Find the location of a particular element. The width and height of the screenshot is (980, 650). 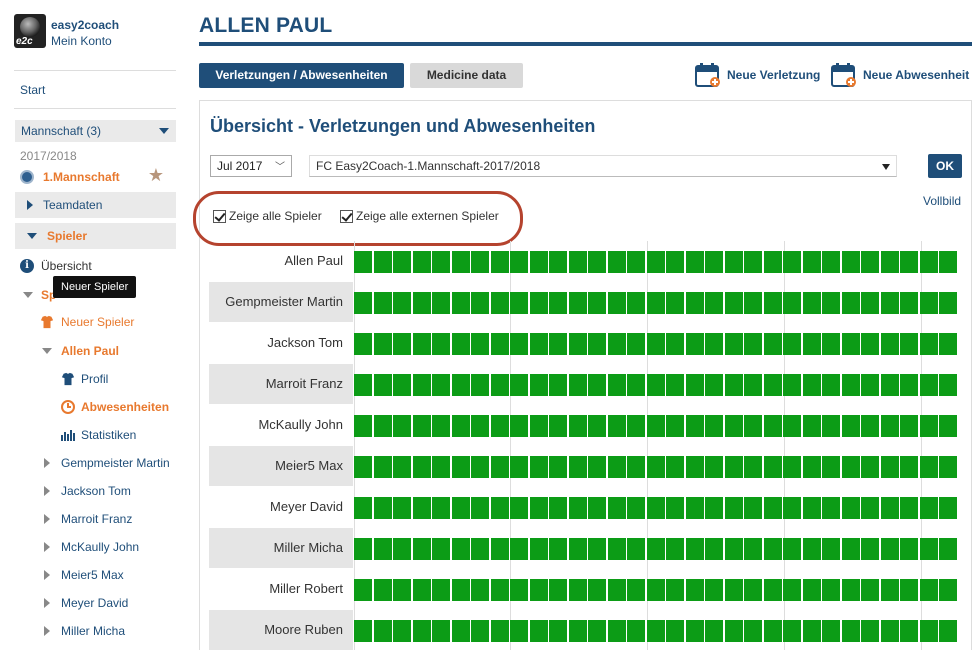

show-all-players-checkbox: Zeige alle Spieler is located at coordinates (267, 216).